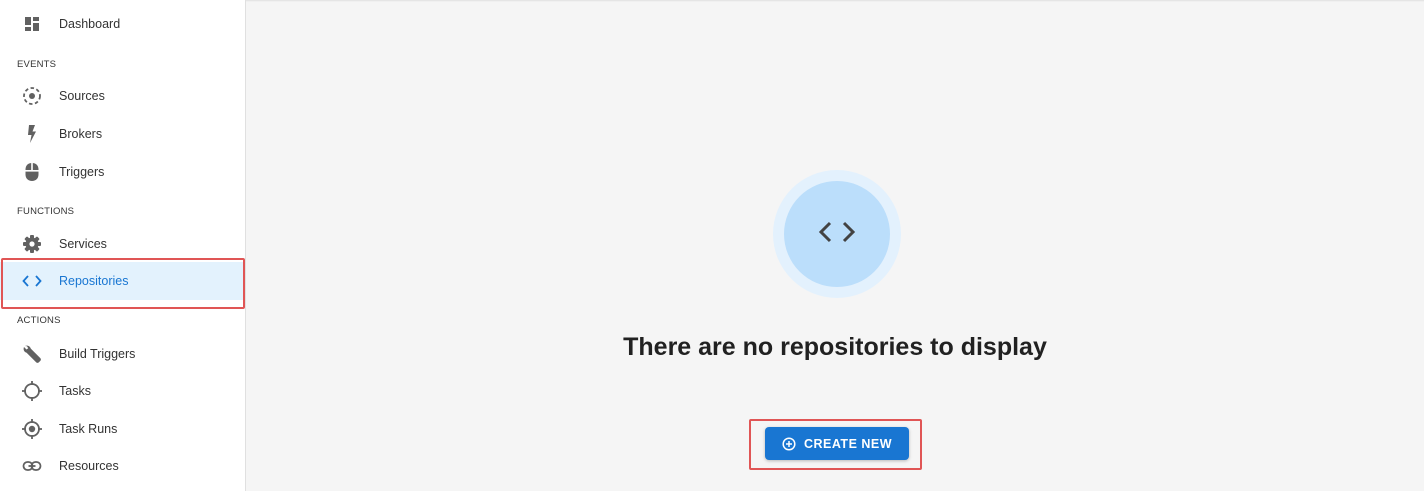 The height and width of the screenshot is (491, 1424). What do you see at coordinates (37, 64) in the screenshot?
I see `section-header-events: EVENTS` at bounding box center [37, 64].